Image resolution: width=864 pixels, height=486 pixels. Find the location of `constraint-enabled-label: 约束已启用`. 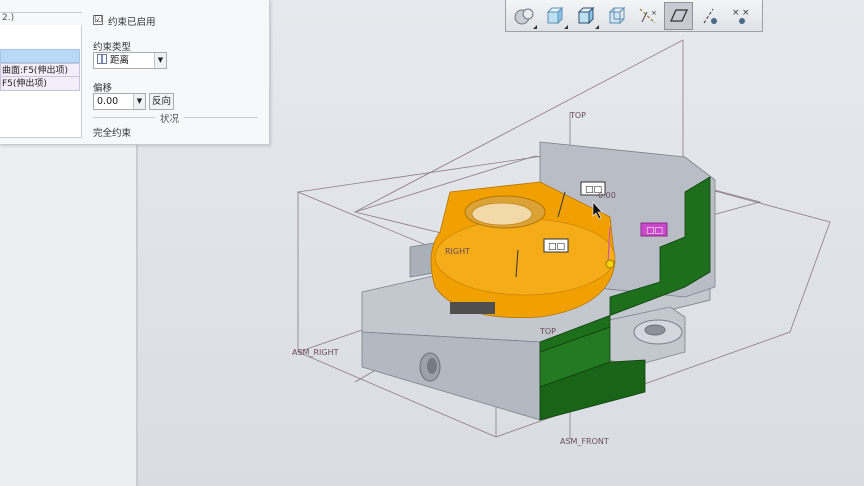

constraint-enabled-label: 约束已启用 is located at coordinates (132, 22).